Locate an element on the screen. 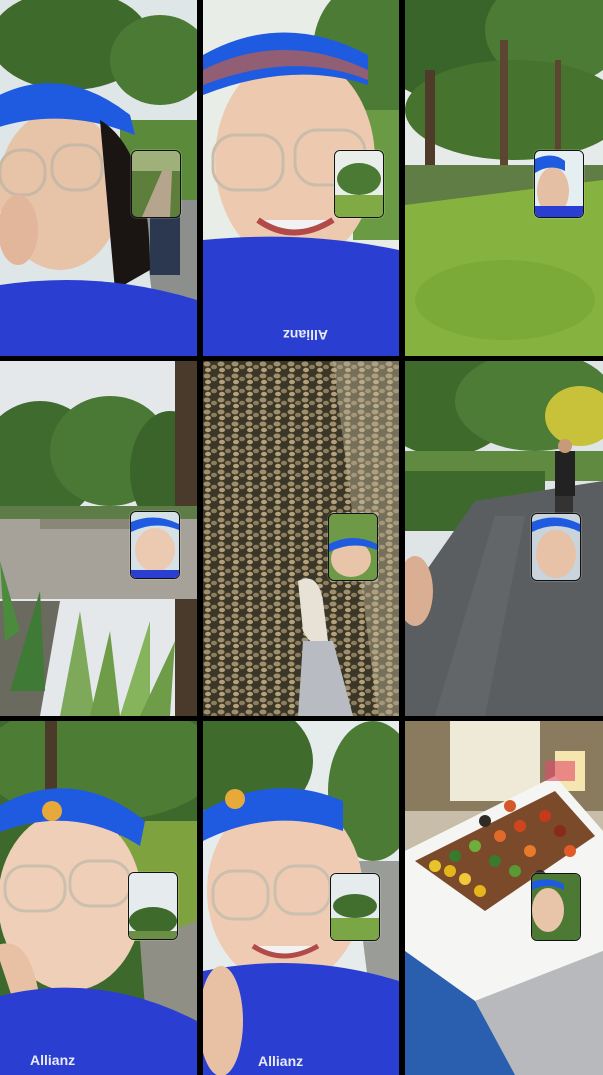  tile-3-inset is located at coordinates (559, 184).